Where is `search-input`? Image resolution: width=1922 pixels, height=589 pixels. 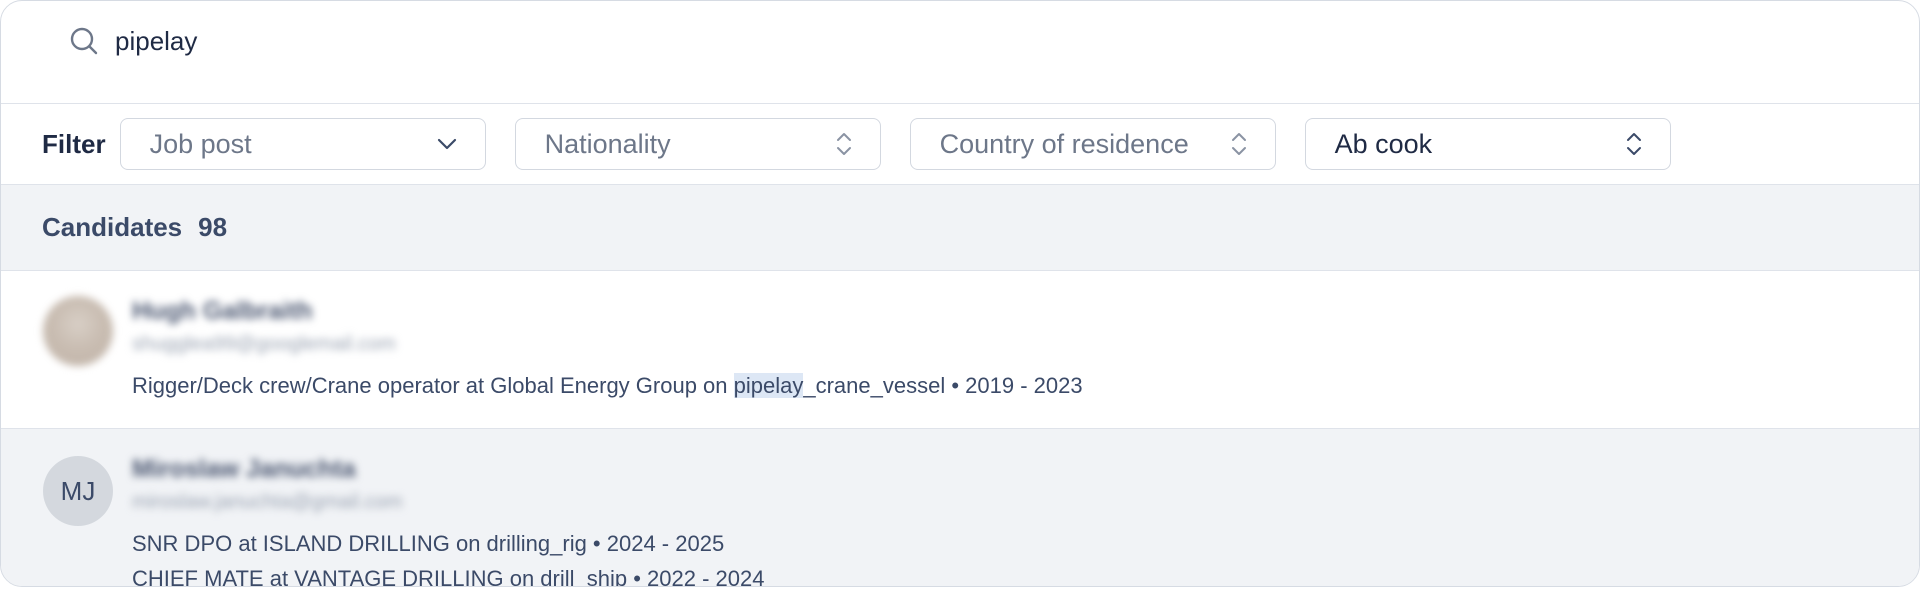
search-input is located at coordinates (415, 41).